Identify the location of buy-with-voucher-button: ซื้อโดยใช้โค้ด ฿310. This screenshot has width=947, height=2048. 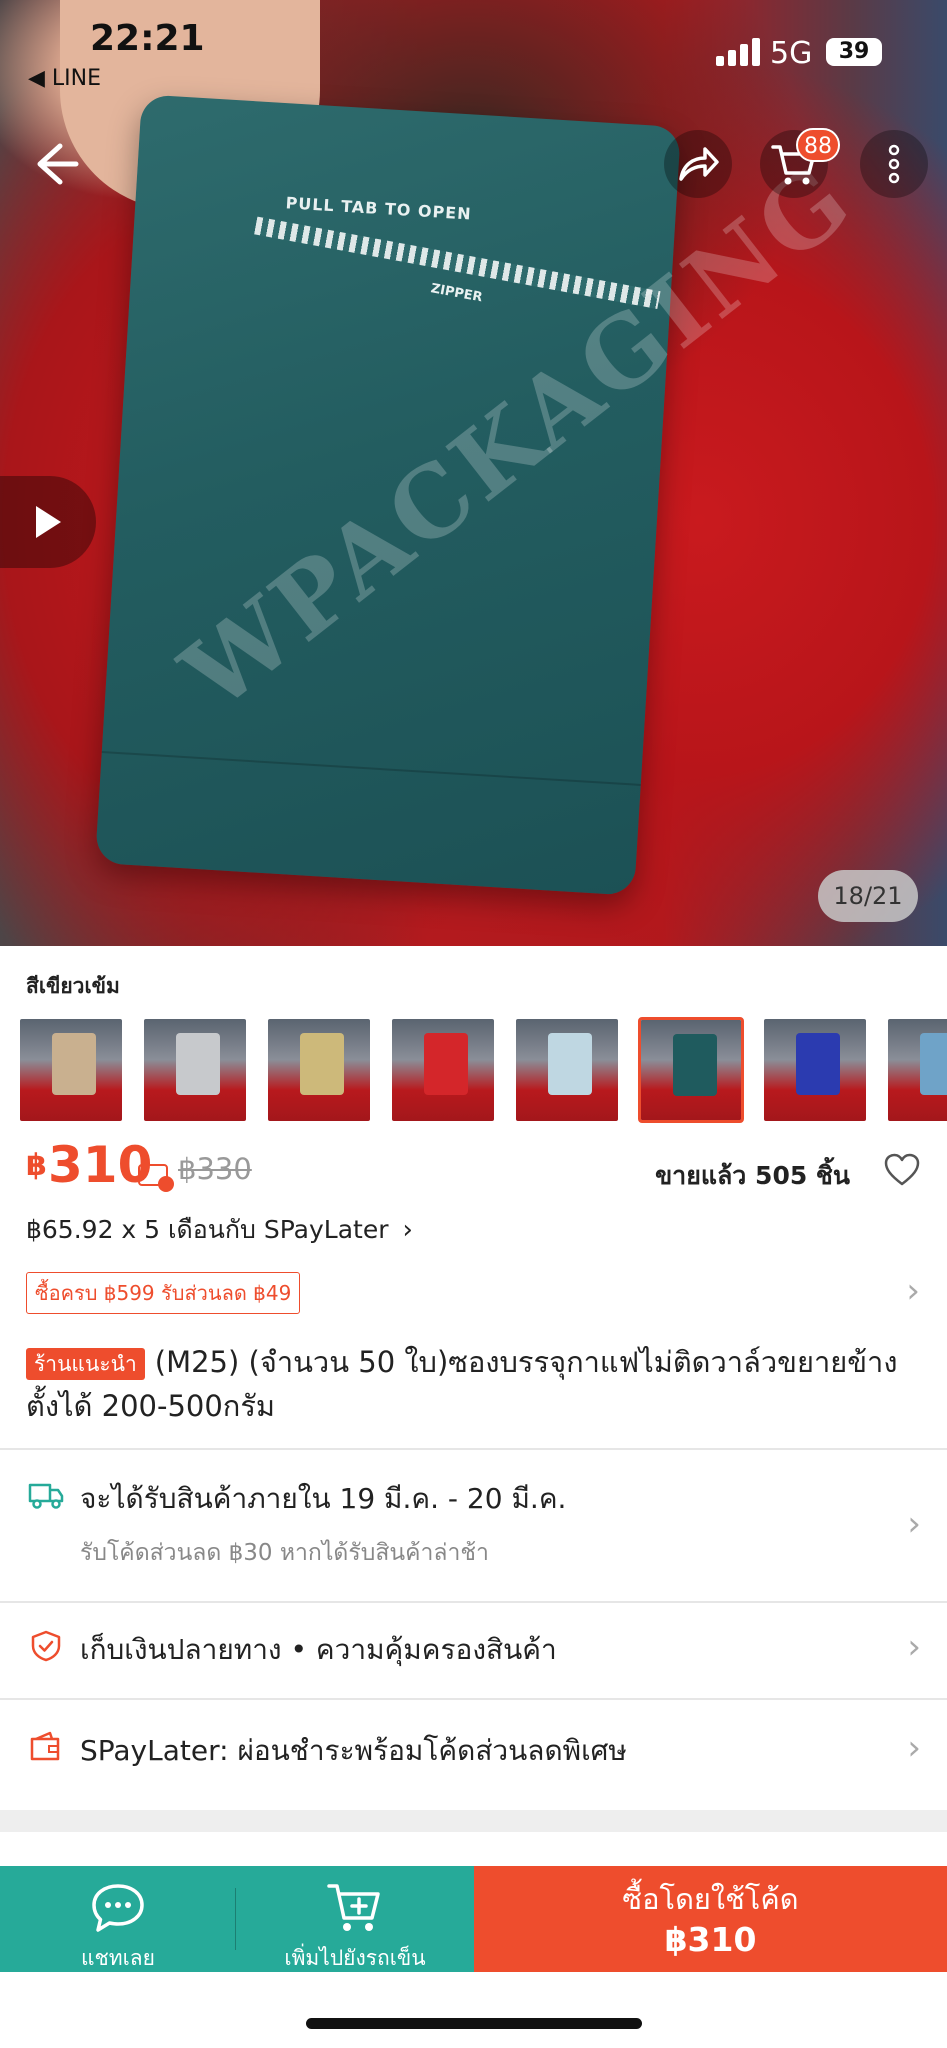
(710, 1919).